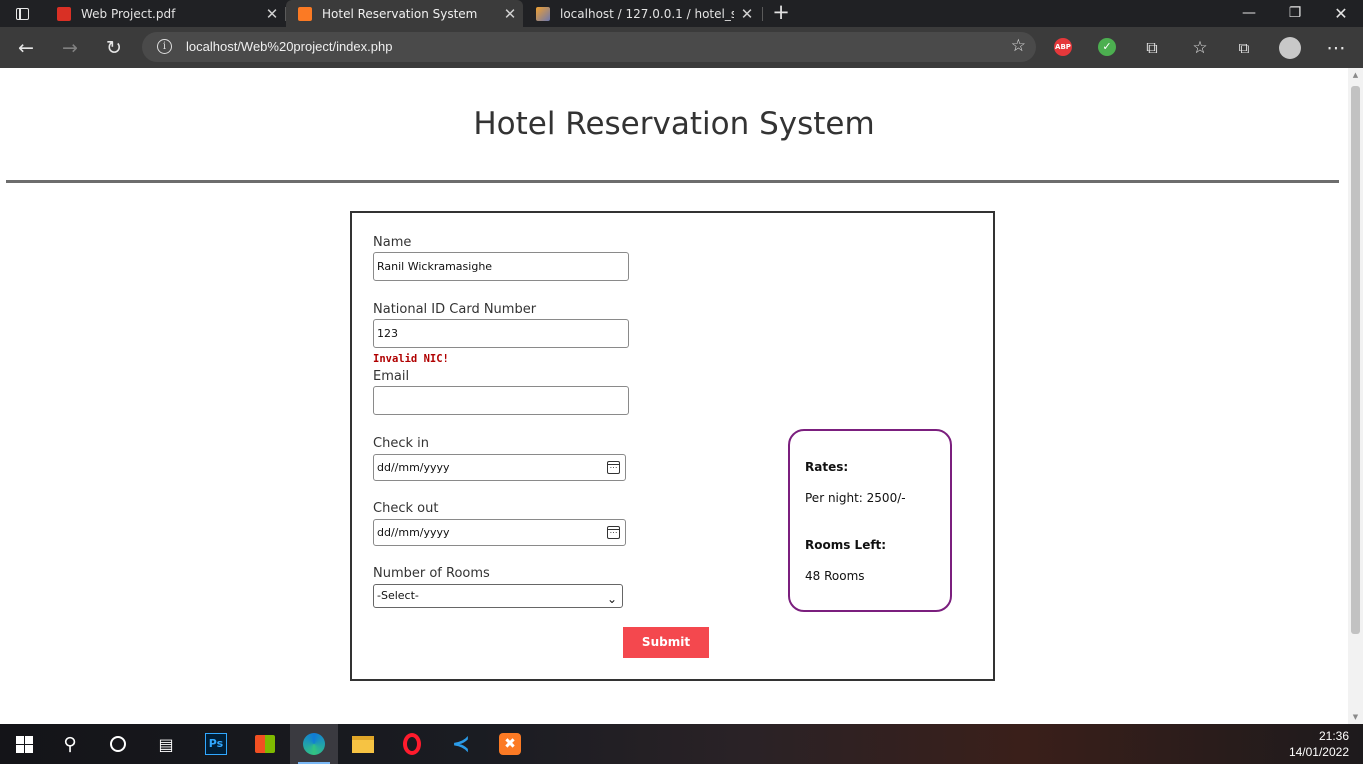 This screenshot has height=764, width=1363. What do you see at coordinates (1063, 47) in the screenshot?
I see `adblock-plus-icon: ABP` at bounding box center [1063, 47].